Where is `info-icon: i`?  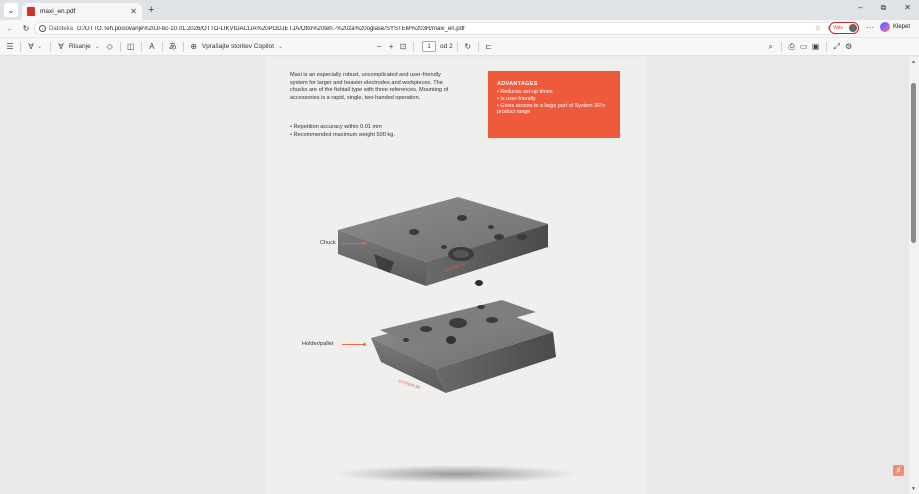
info-icon: i is located at coordinates (42, 28).